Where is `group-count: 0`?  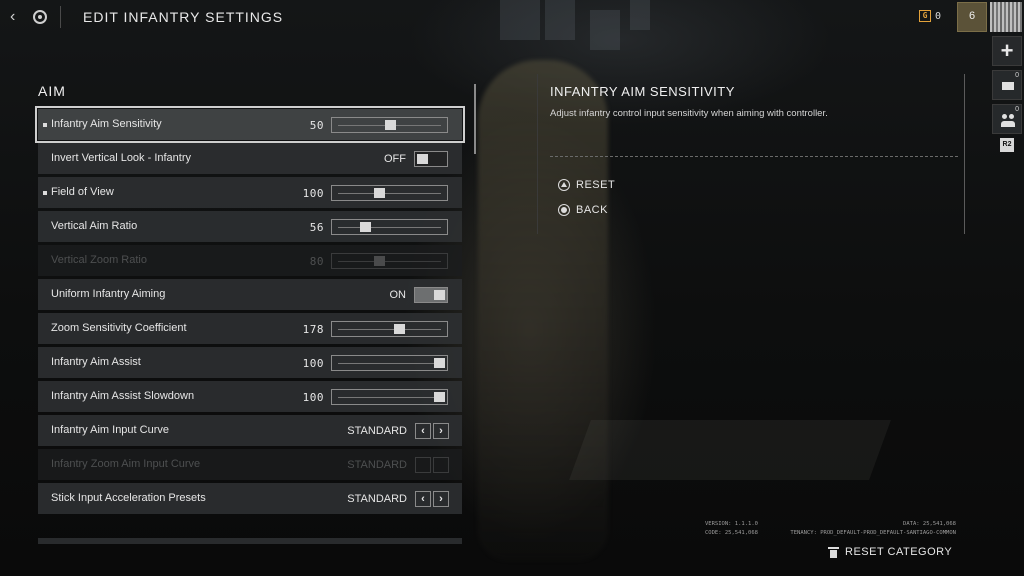
group-count: 0 is located at coordinates (1017, 109).